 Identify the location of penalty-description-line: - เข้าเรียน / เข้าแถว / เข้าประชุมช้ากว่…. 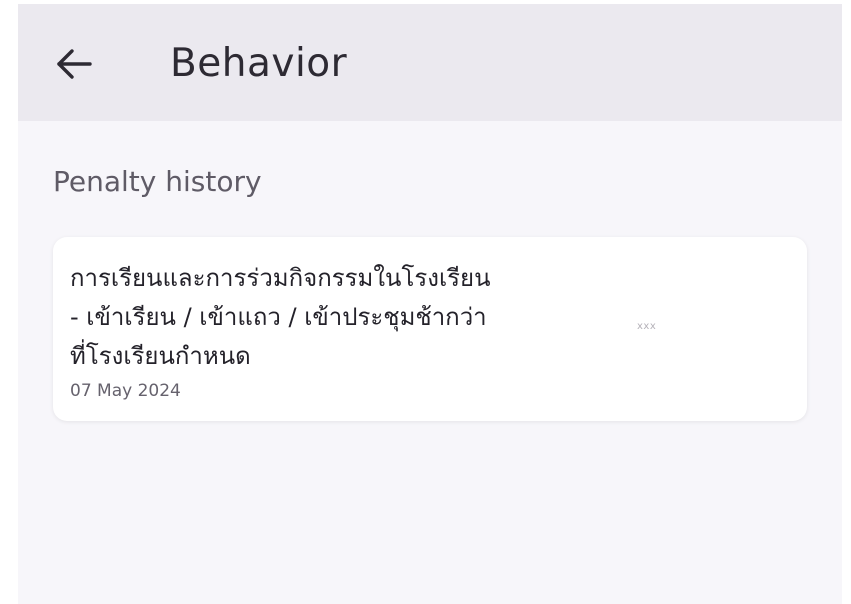
(278, 317).